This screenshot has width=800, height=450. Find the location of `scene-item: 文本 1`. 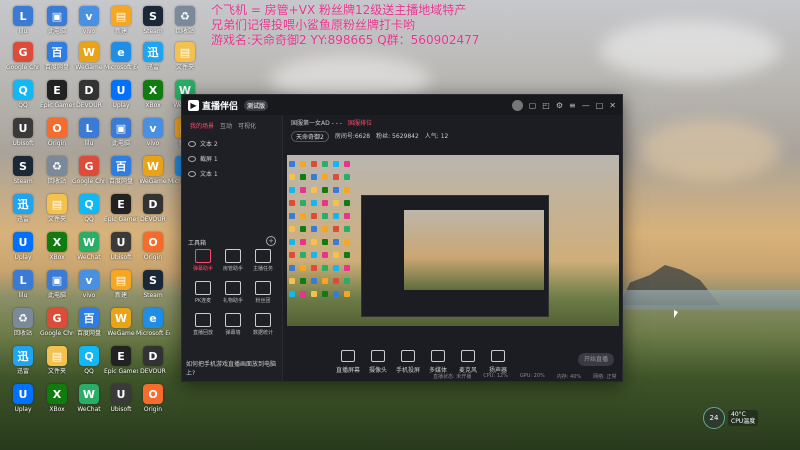

scene-item: 文本 1 is located at coordinates (232, 173).